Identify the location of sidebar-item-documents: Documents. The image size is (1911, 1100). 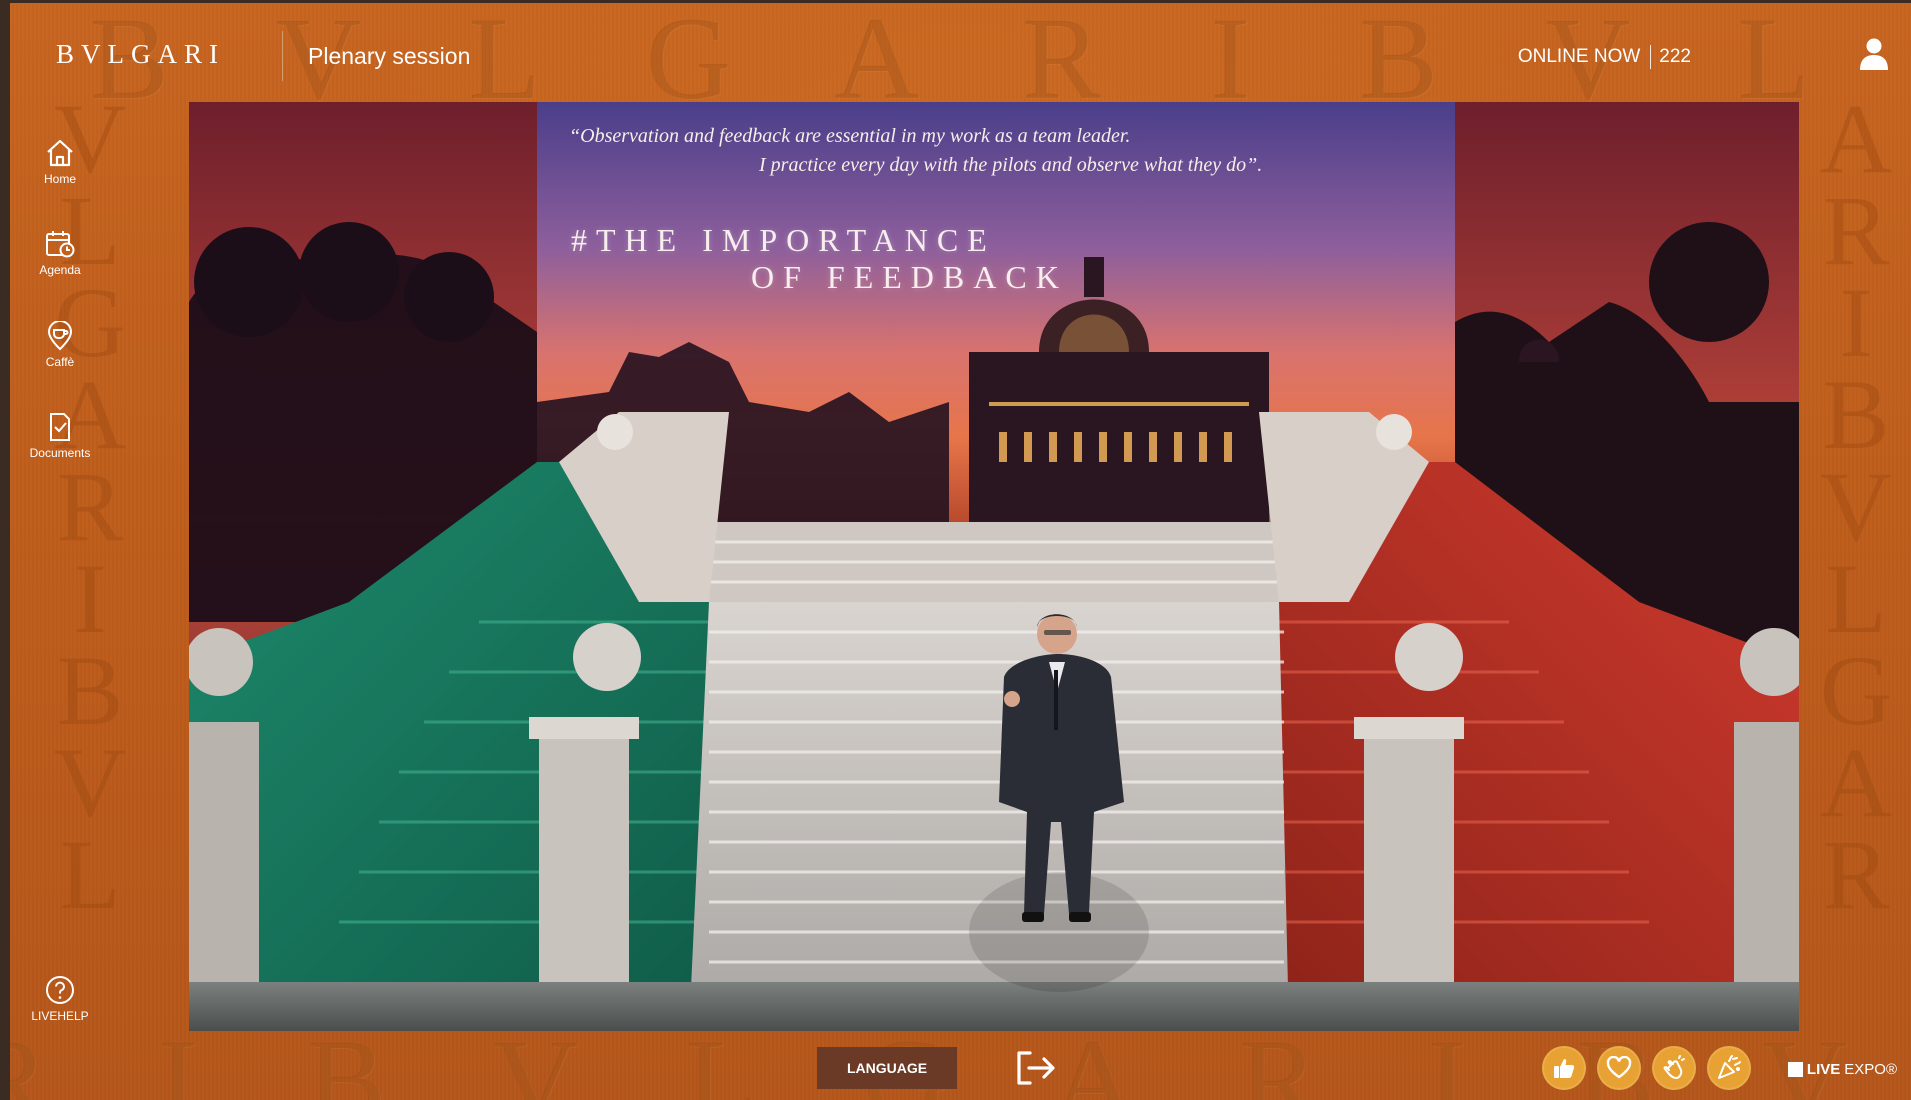
(60, 436).